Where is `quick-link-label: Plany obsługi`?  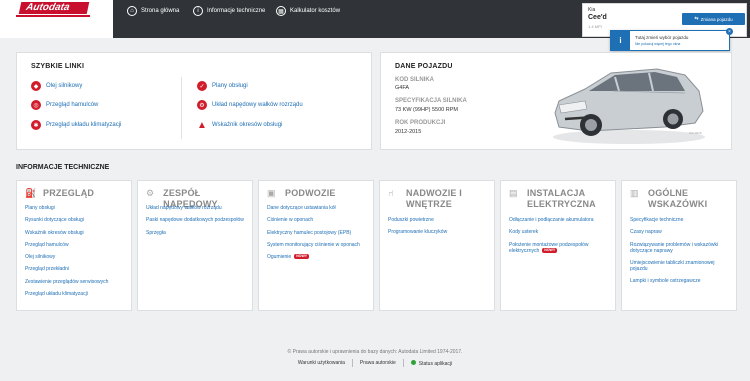
quick-link-label: Plany obsługi is located at coordinates (230, 86).